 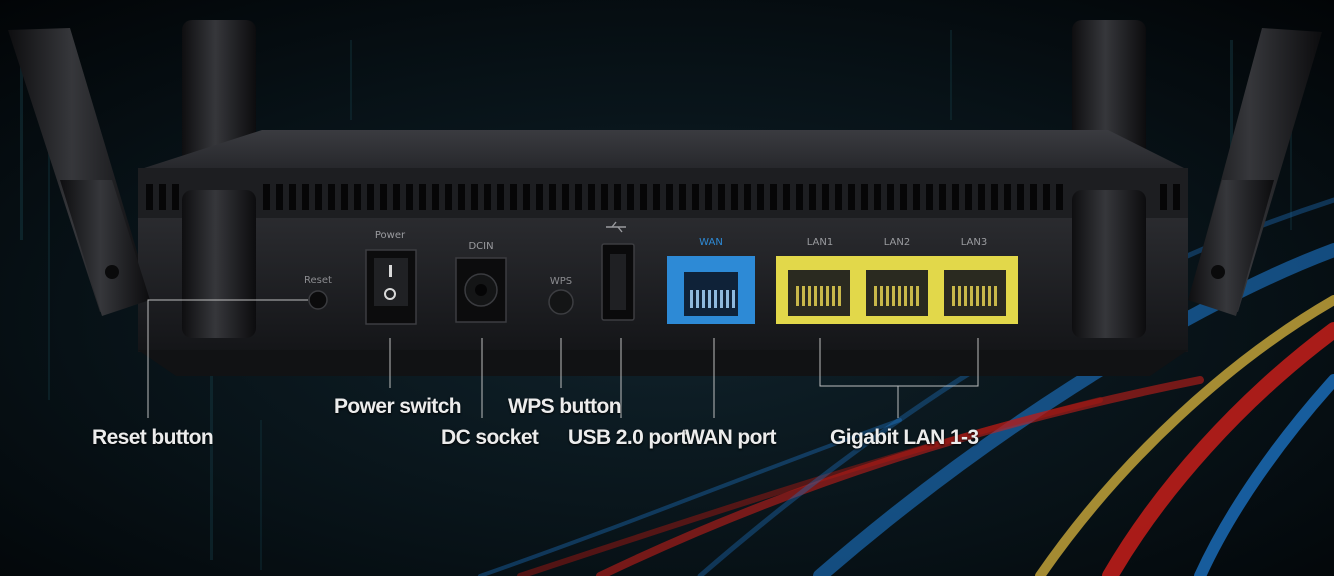 What do you see at coordinates (481, 290) in the screenshot?
I see `dc-socket` at bounding box center [481, 290].